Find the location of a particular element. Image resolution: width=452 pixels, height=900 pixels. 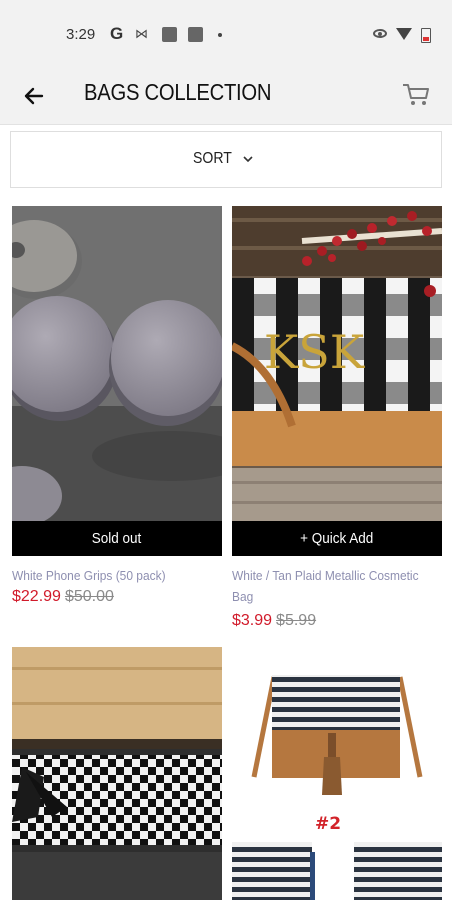

back-arrow-icon is located at coordinates (34, 96).